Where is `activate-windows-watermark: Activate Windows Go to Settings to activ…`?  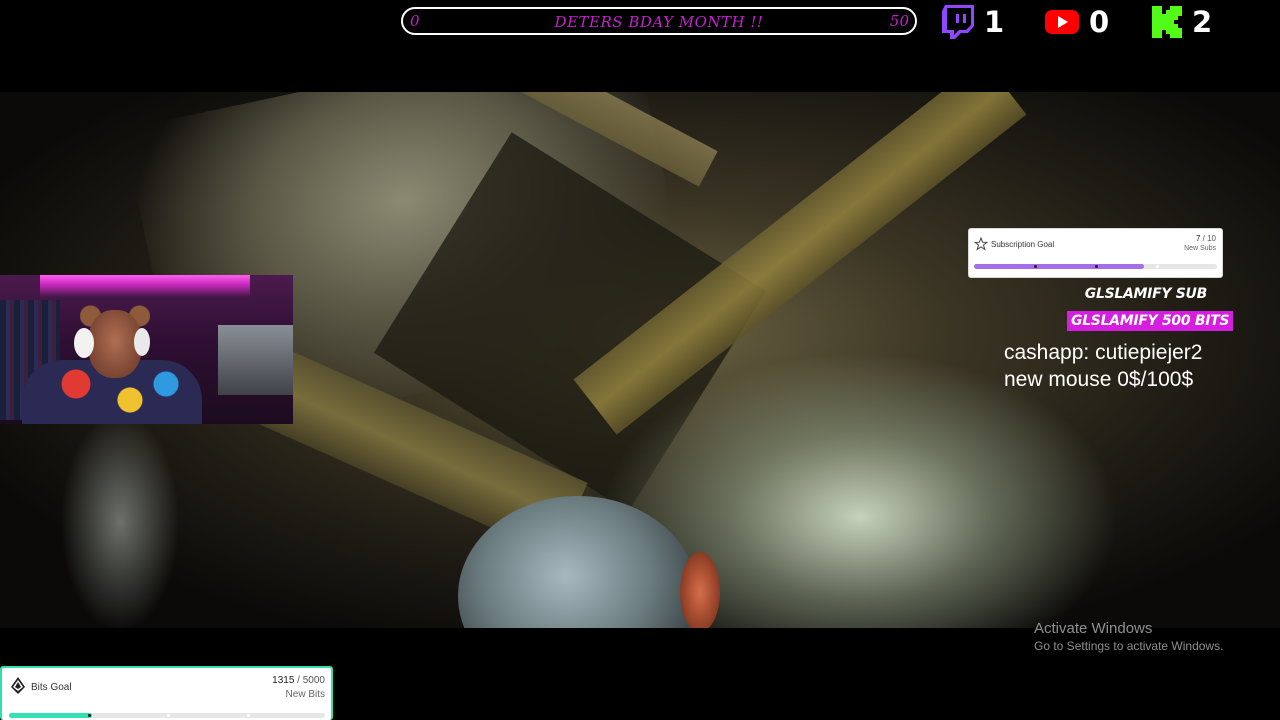
activate-windows-watermark: Activate Windows Go to Settings to activ… is located at coordinates (1128, 636).